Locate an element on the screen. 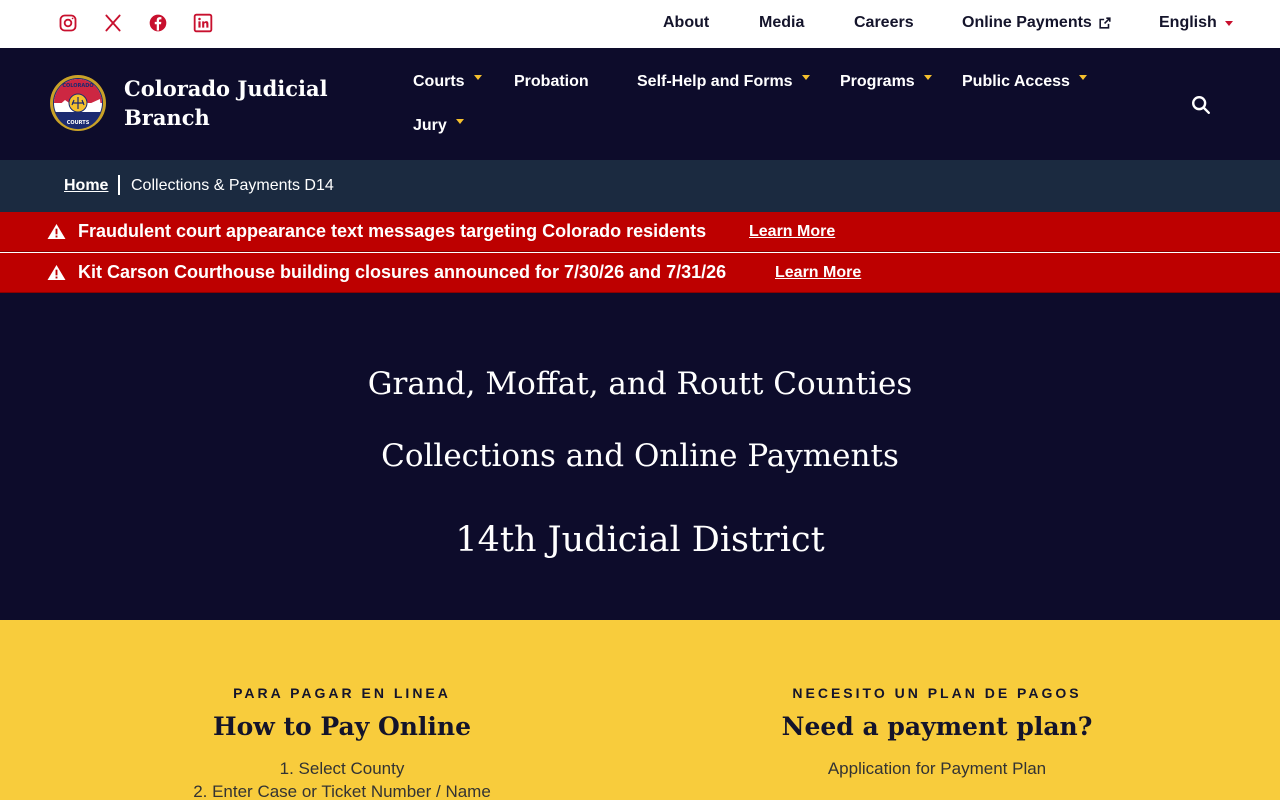  brand-name-line1: Colorado Judicial is located at coordinates (226, 88).